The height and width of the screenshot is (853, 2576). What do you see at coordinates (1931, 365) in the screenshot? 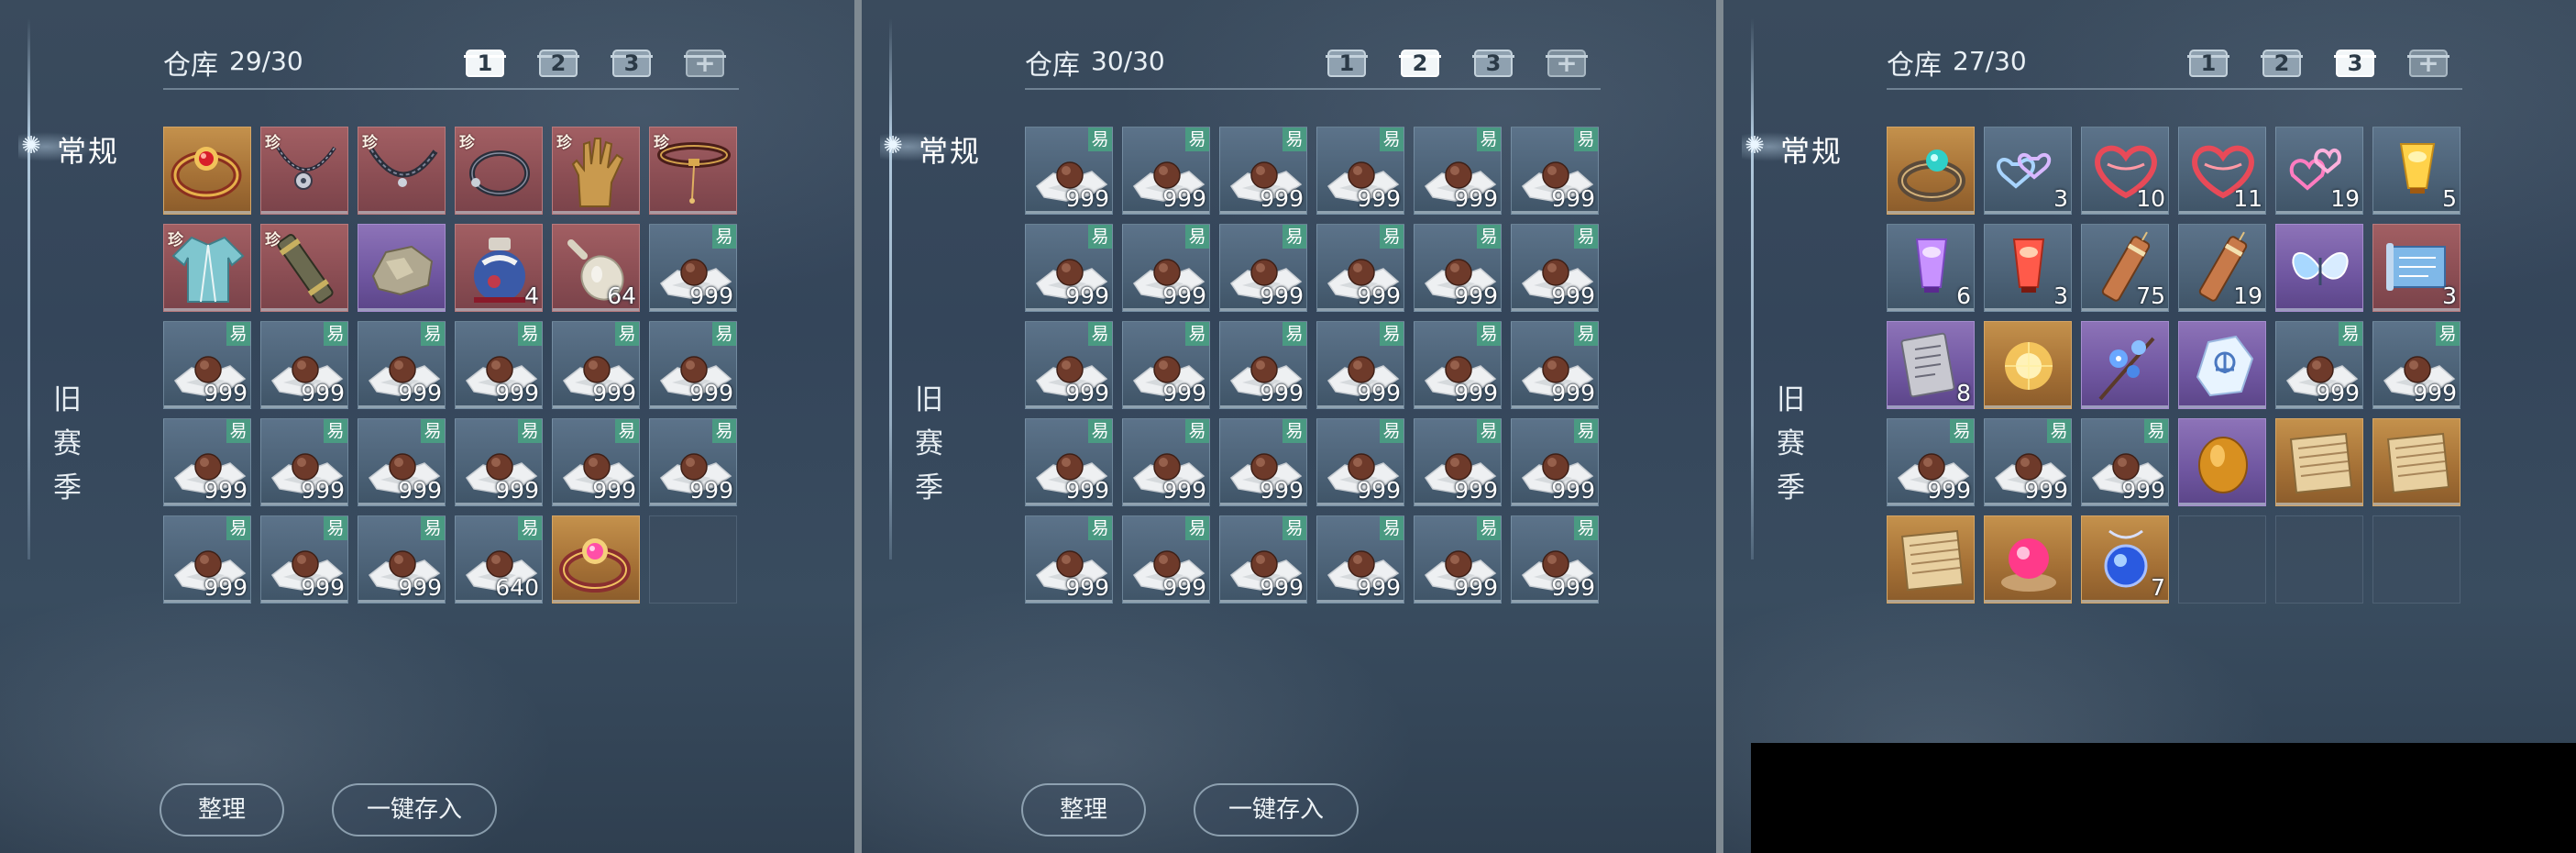
I see `item-slot: 8` at bounding box center [1931, 365].